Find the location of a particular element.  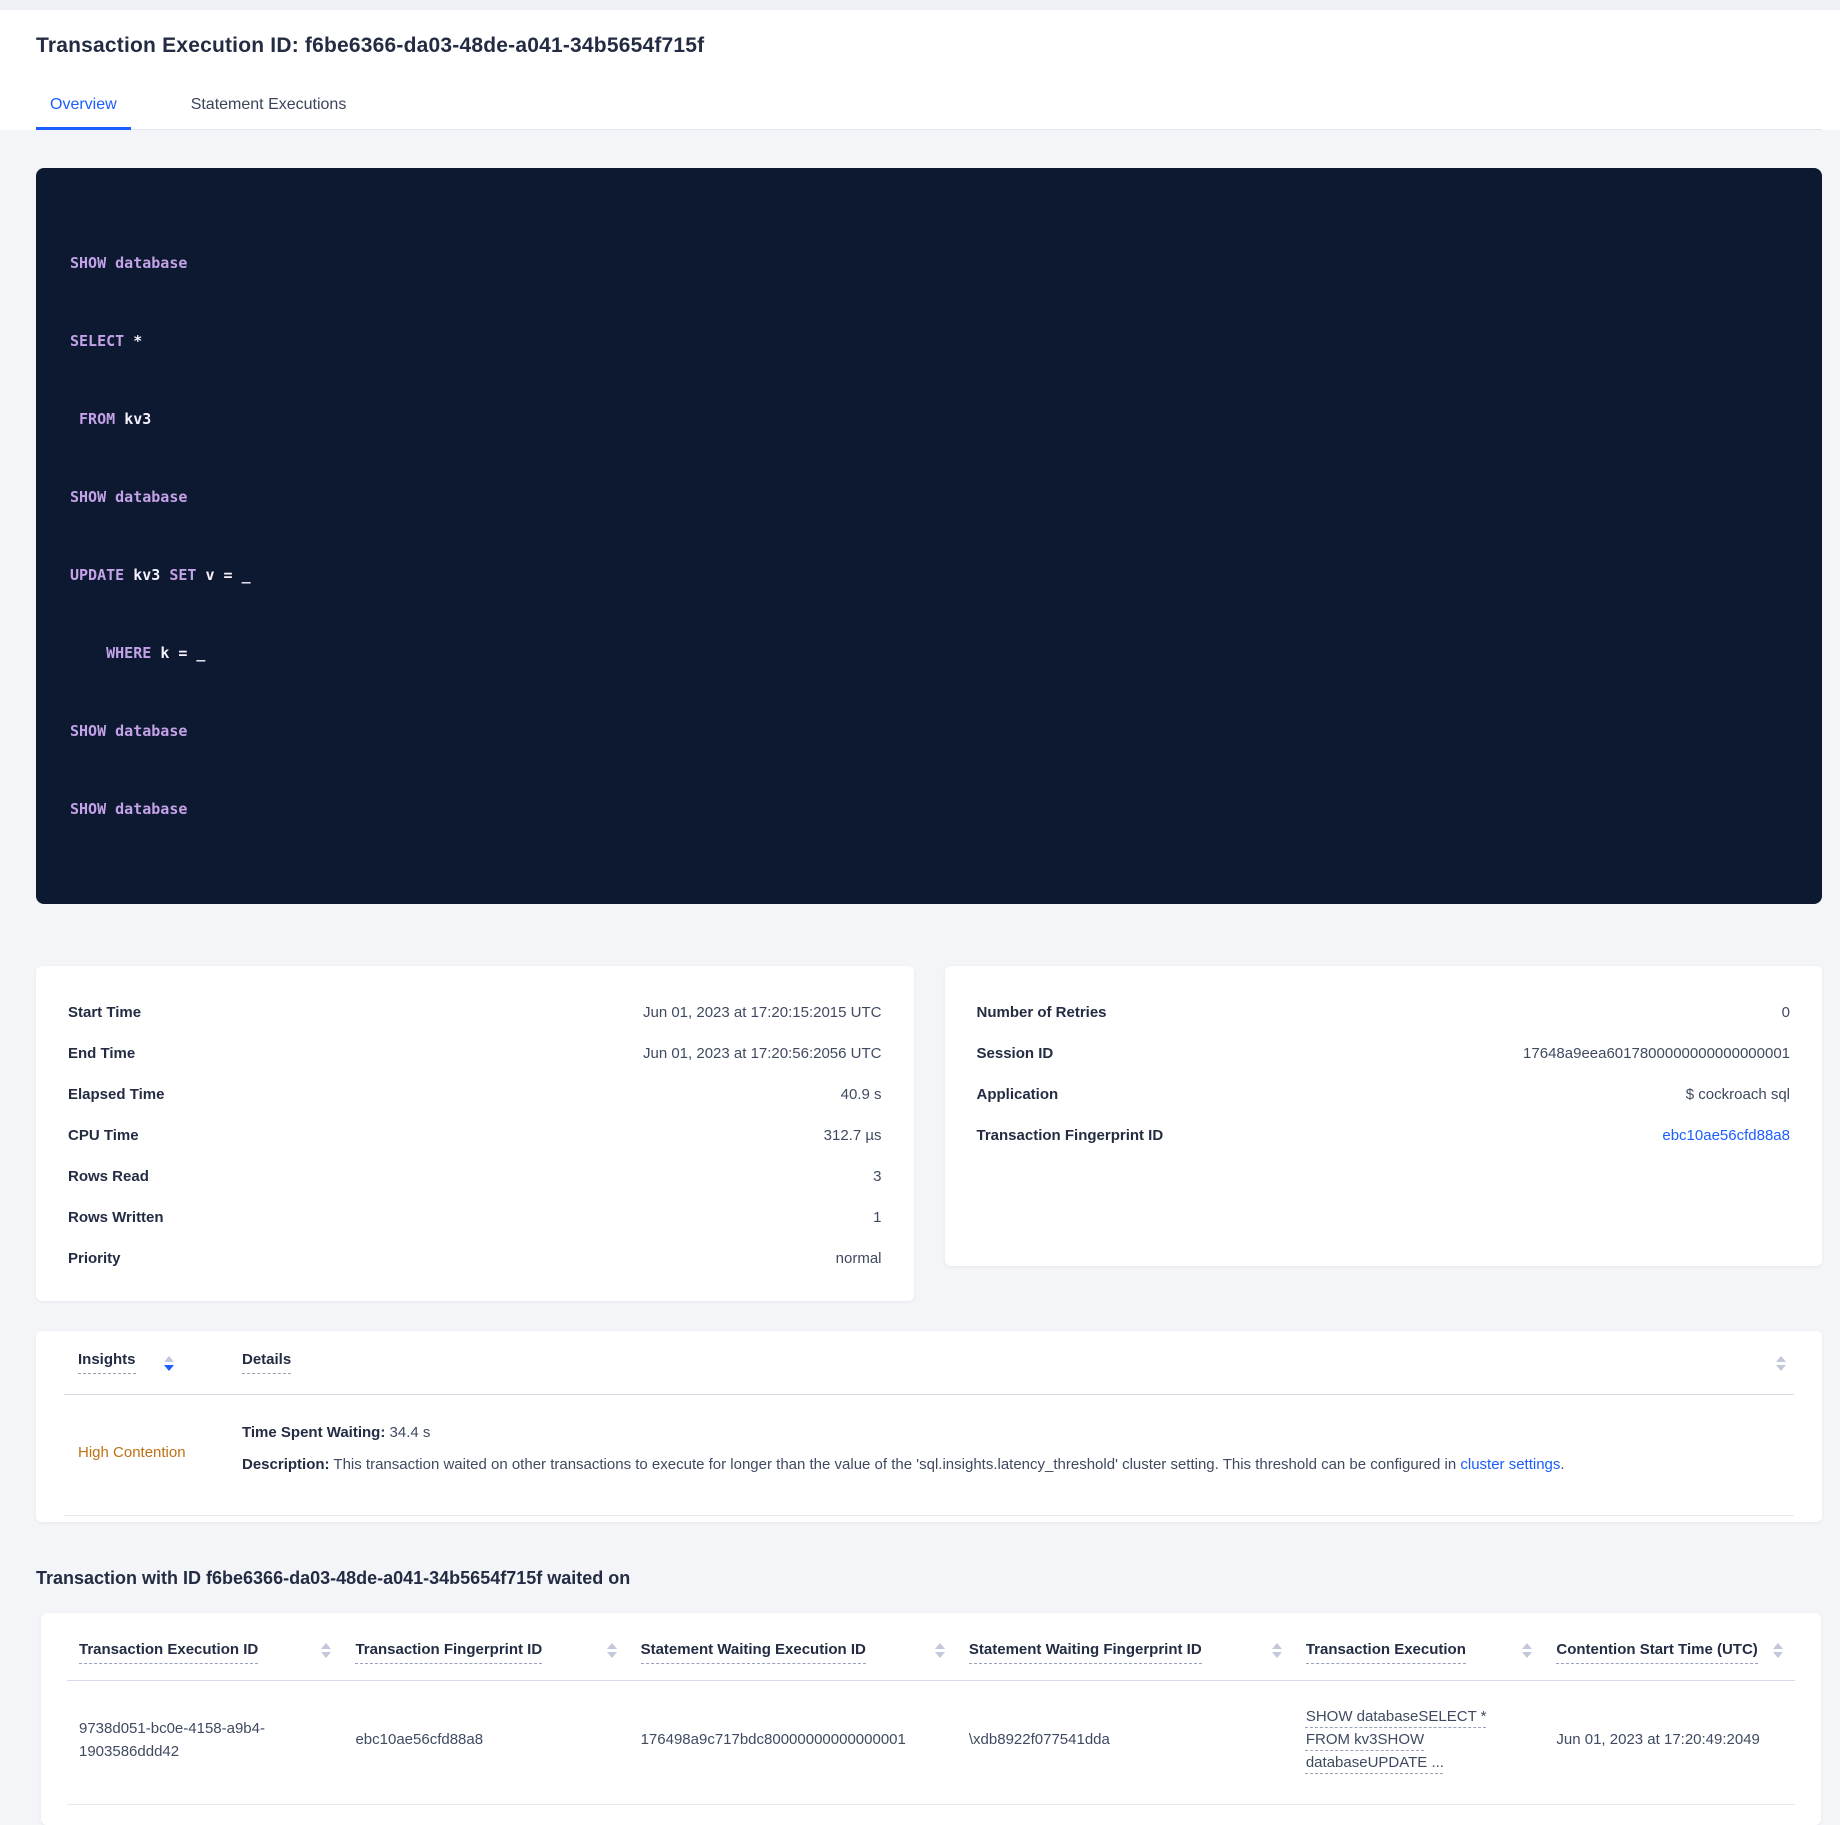

column-header-contention-start-time: Contention Start Time (UTC) is located at coordinates (1669, 1647).